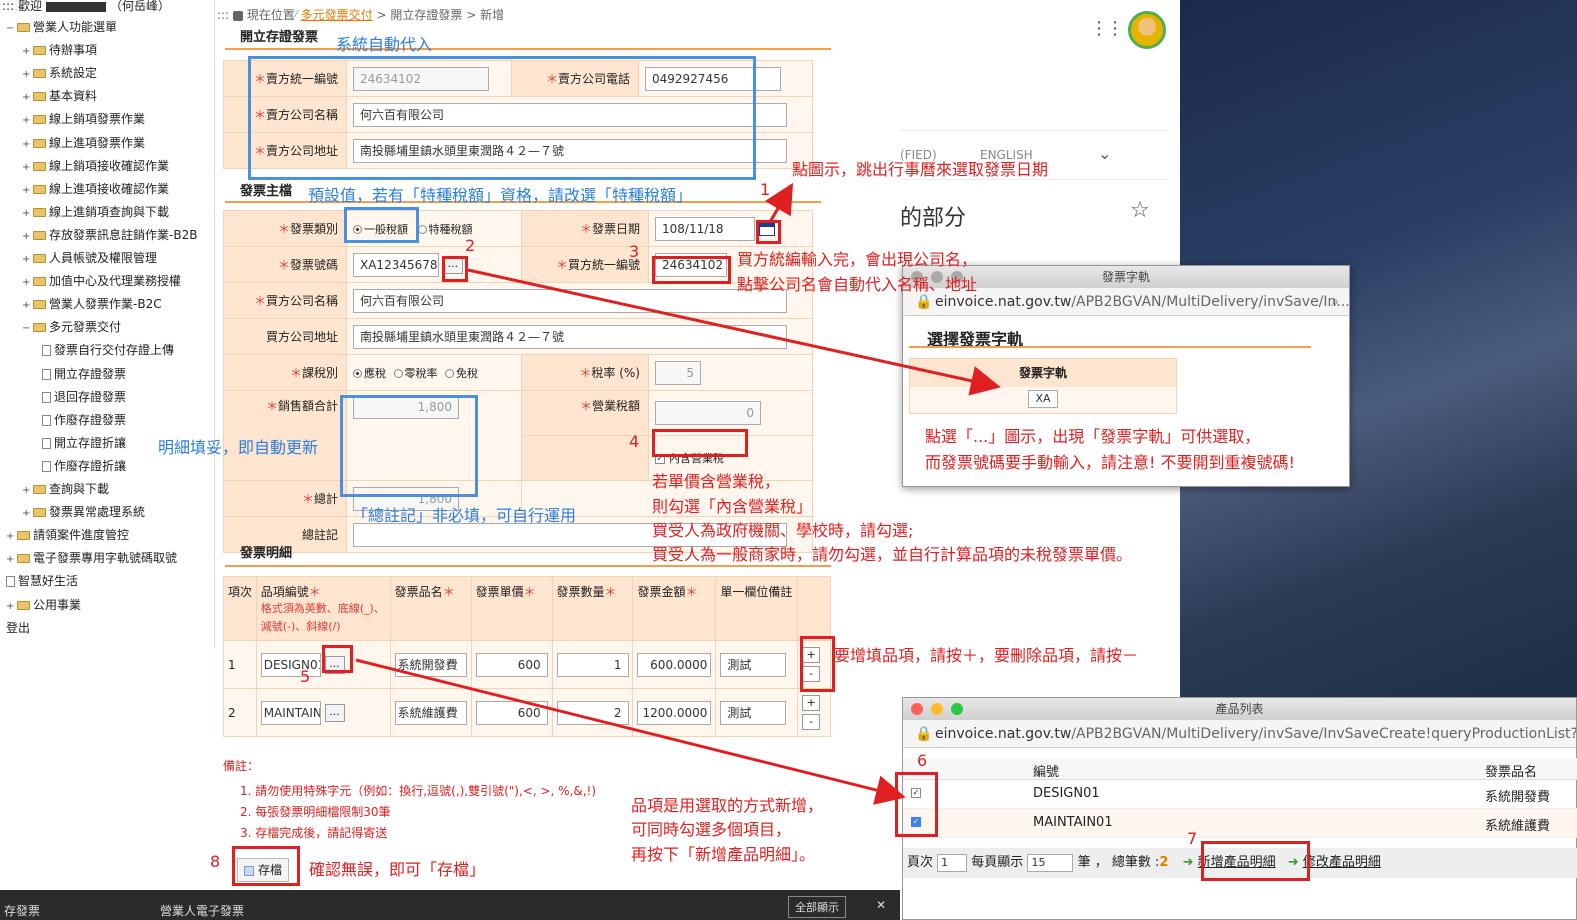 Image resolution: width=1577 pixels, height=920 pixels. I want to click on arrow-track, so click(734, 332).